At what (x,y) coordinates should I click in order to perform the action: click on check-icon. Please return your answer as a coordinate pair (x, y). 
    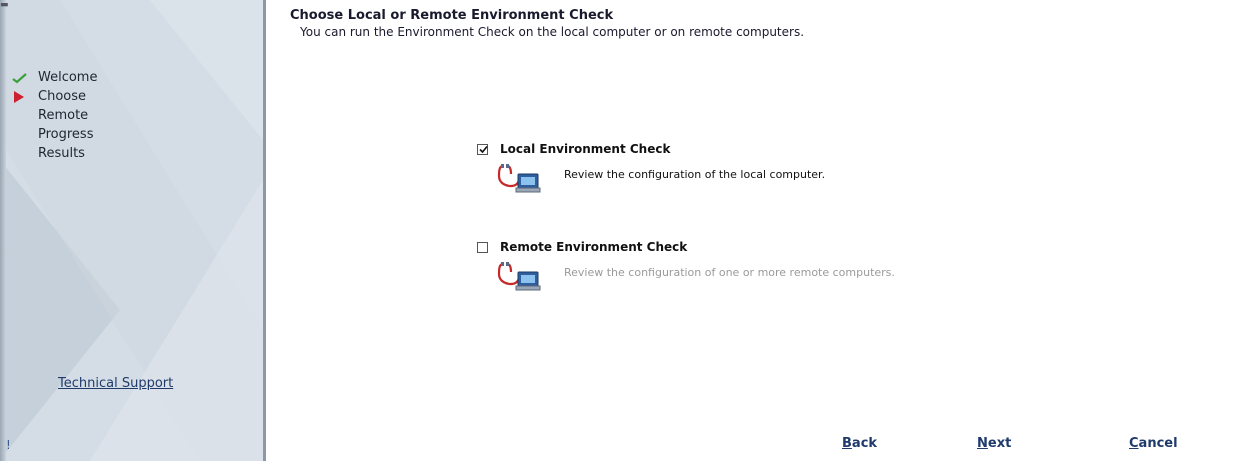
    Looking at the image, I should click on (23, 77).